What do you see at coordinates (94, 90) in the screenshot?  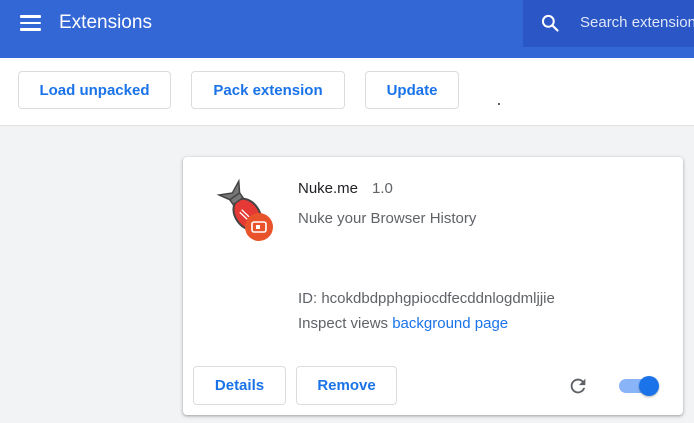 I see `load-unpacked-button: Load unpacked` at bounding box center [94, 90].